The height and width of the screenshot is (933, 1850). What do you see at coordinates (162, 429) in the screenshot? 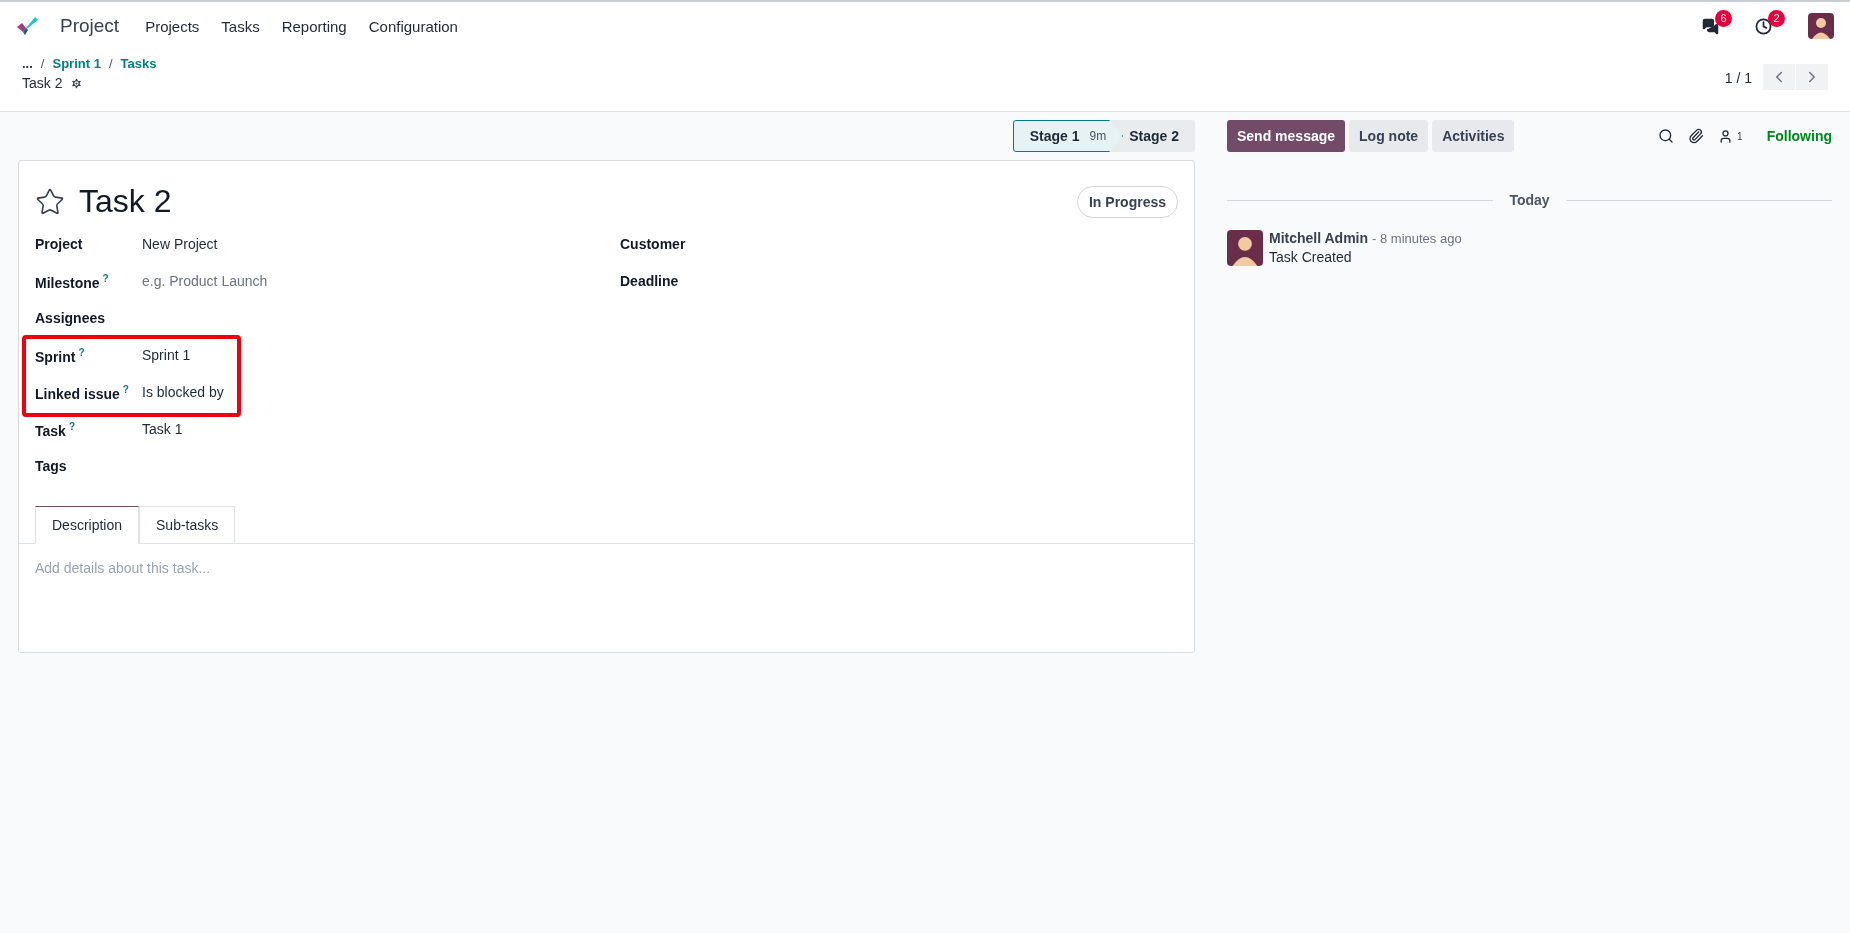
I see `field-value: Task 1` at bounding box center [162, 429].